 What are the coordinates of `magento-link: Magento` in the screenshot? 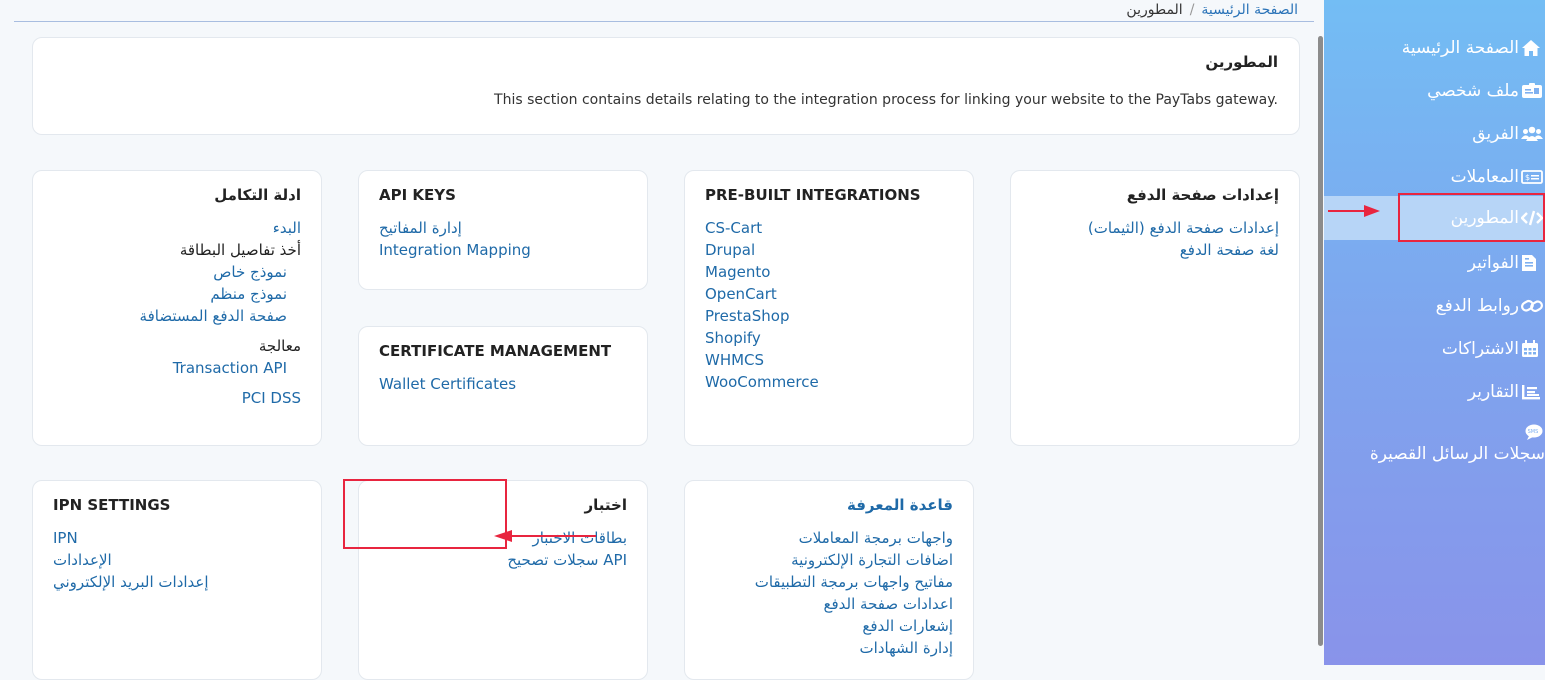 It's located at (829, 272).